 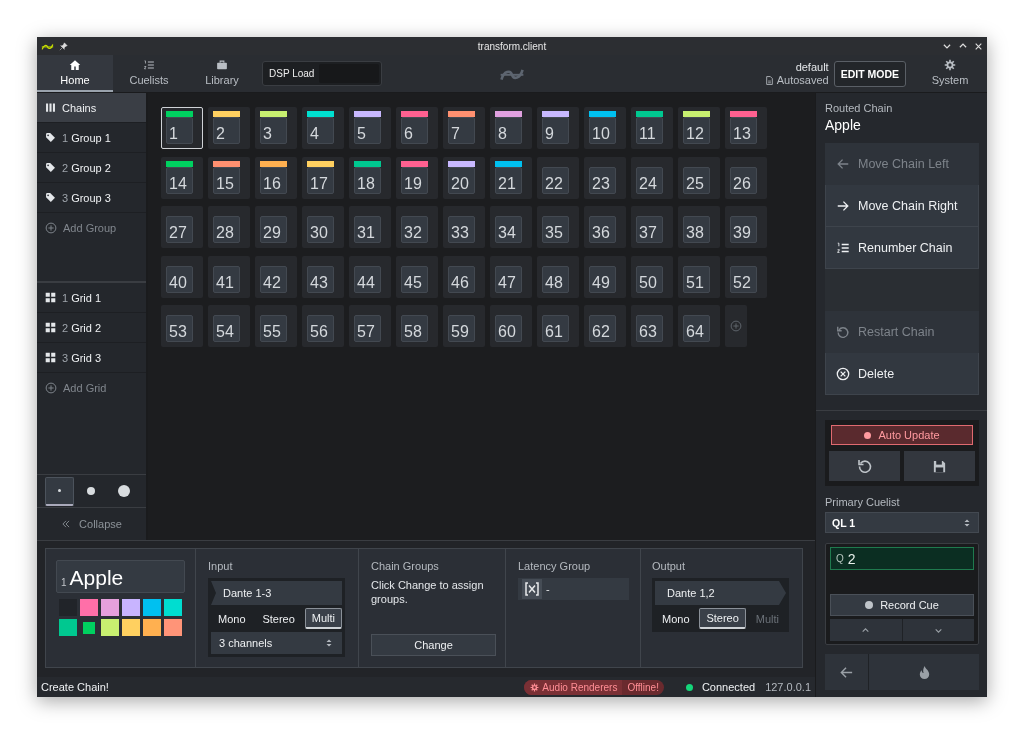 I want to click on chain-tile: 30, so click(x=323, y=227).